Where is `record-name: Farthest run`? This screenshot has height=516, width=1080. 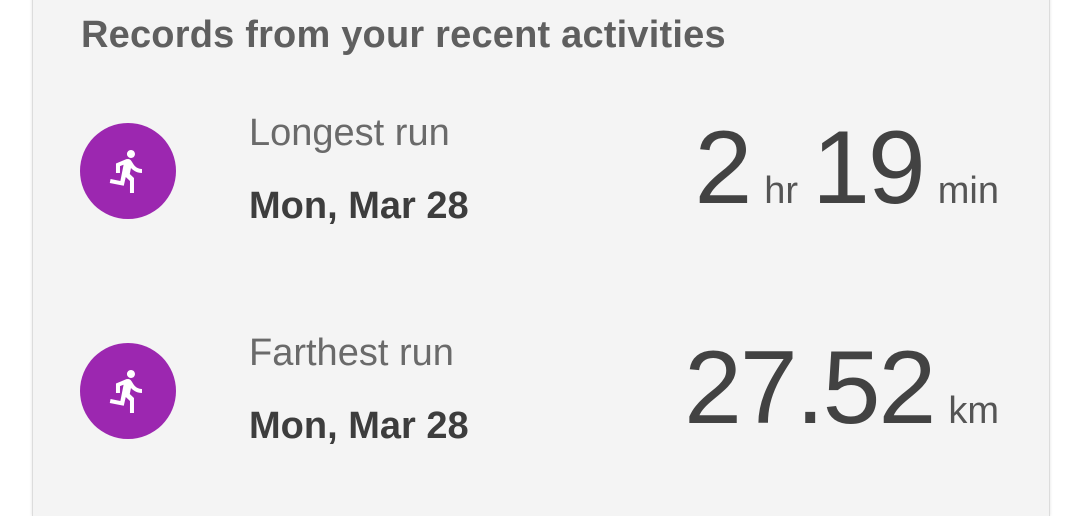 record-name: Farthest run is located at coordinates (351, 353).